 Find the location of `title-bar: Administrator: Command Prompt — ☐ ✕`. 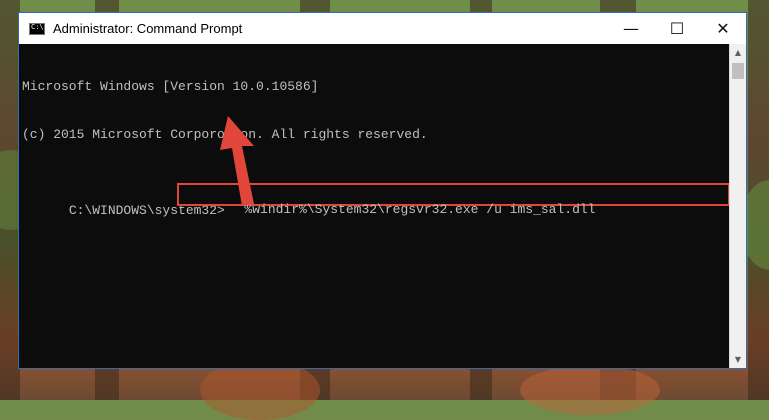

title-bar: Administrator: Command Prompt — ☐ ✕ is located at coordinates (382, 28).